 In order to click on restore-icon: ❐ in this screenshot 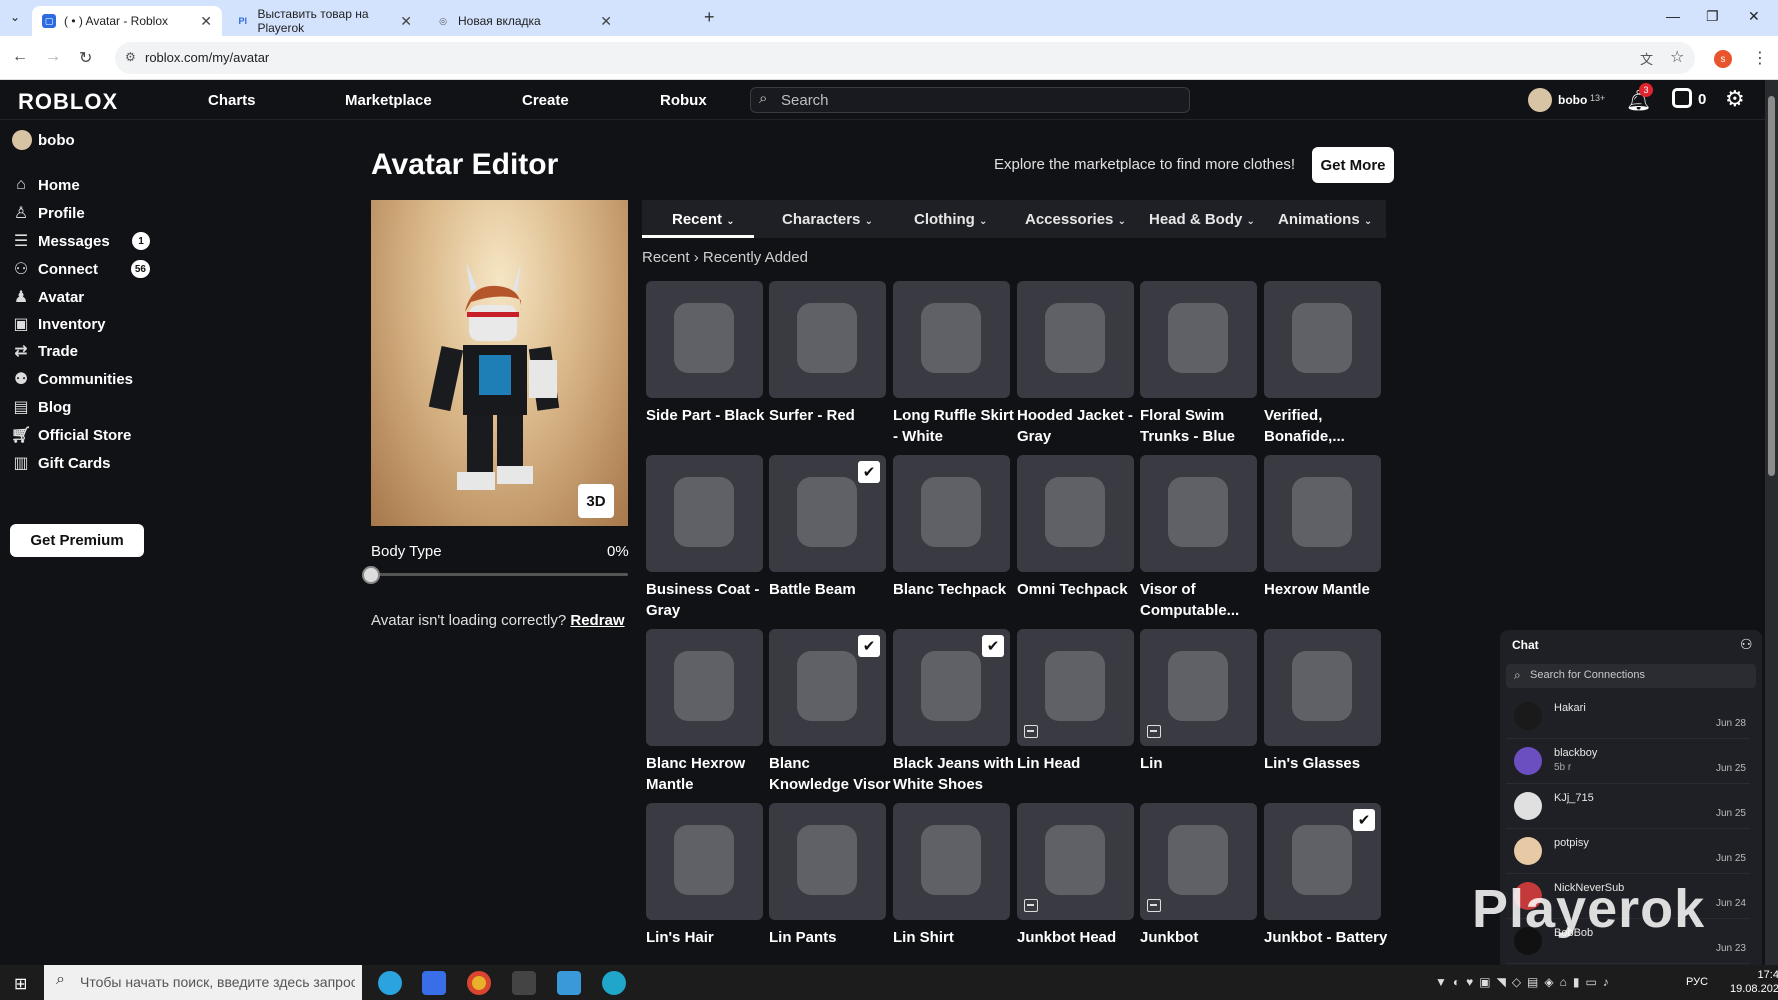, I will do `click(1712, 16)`.